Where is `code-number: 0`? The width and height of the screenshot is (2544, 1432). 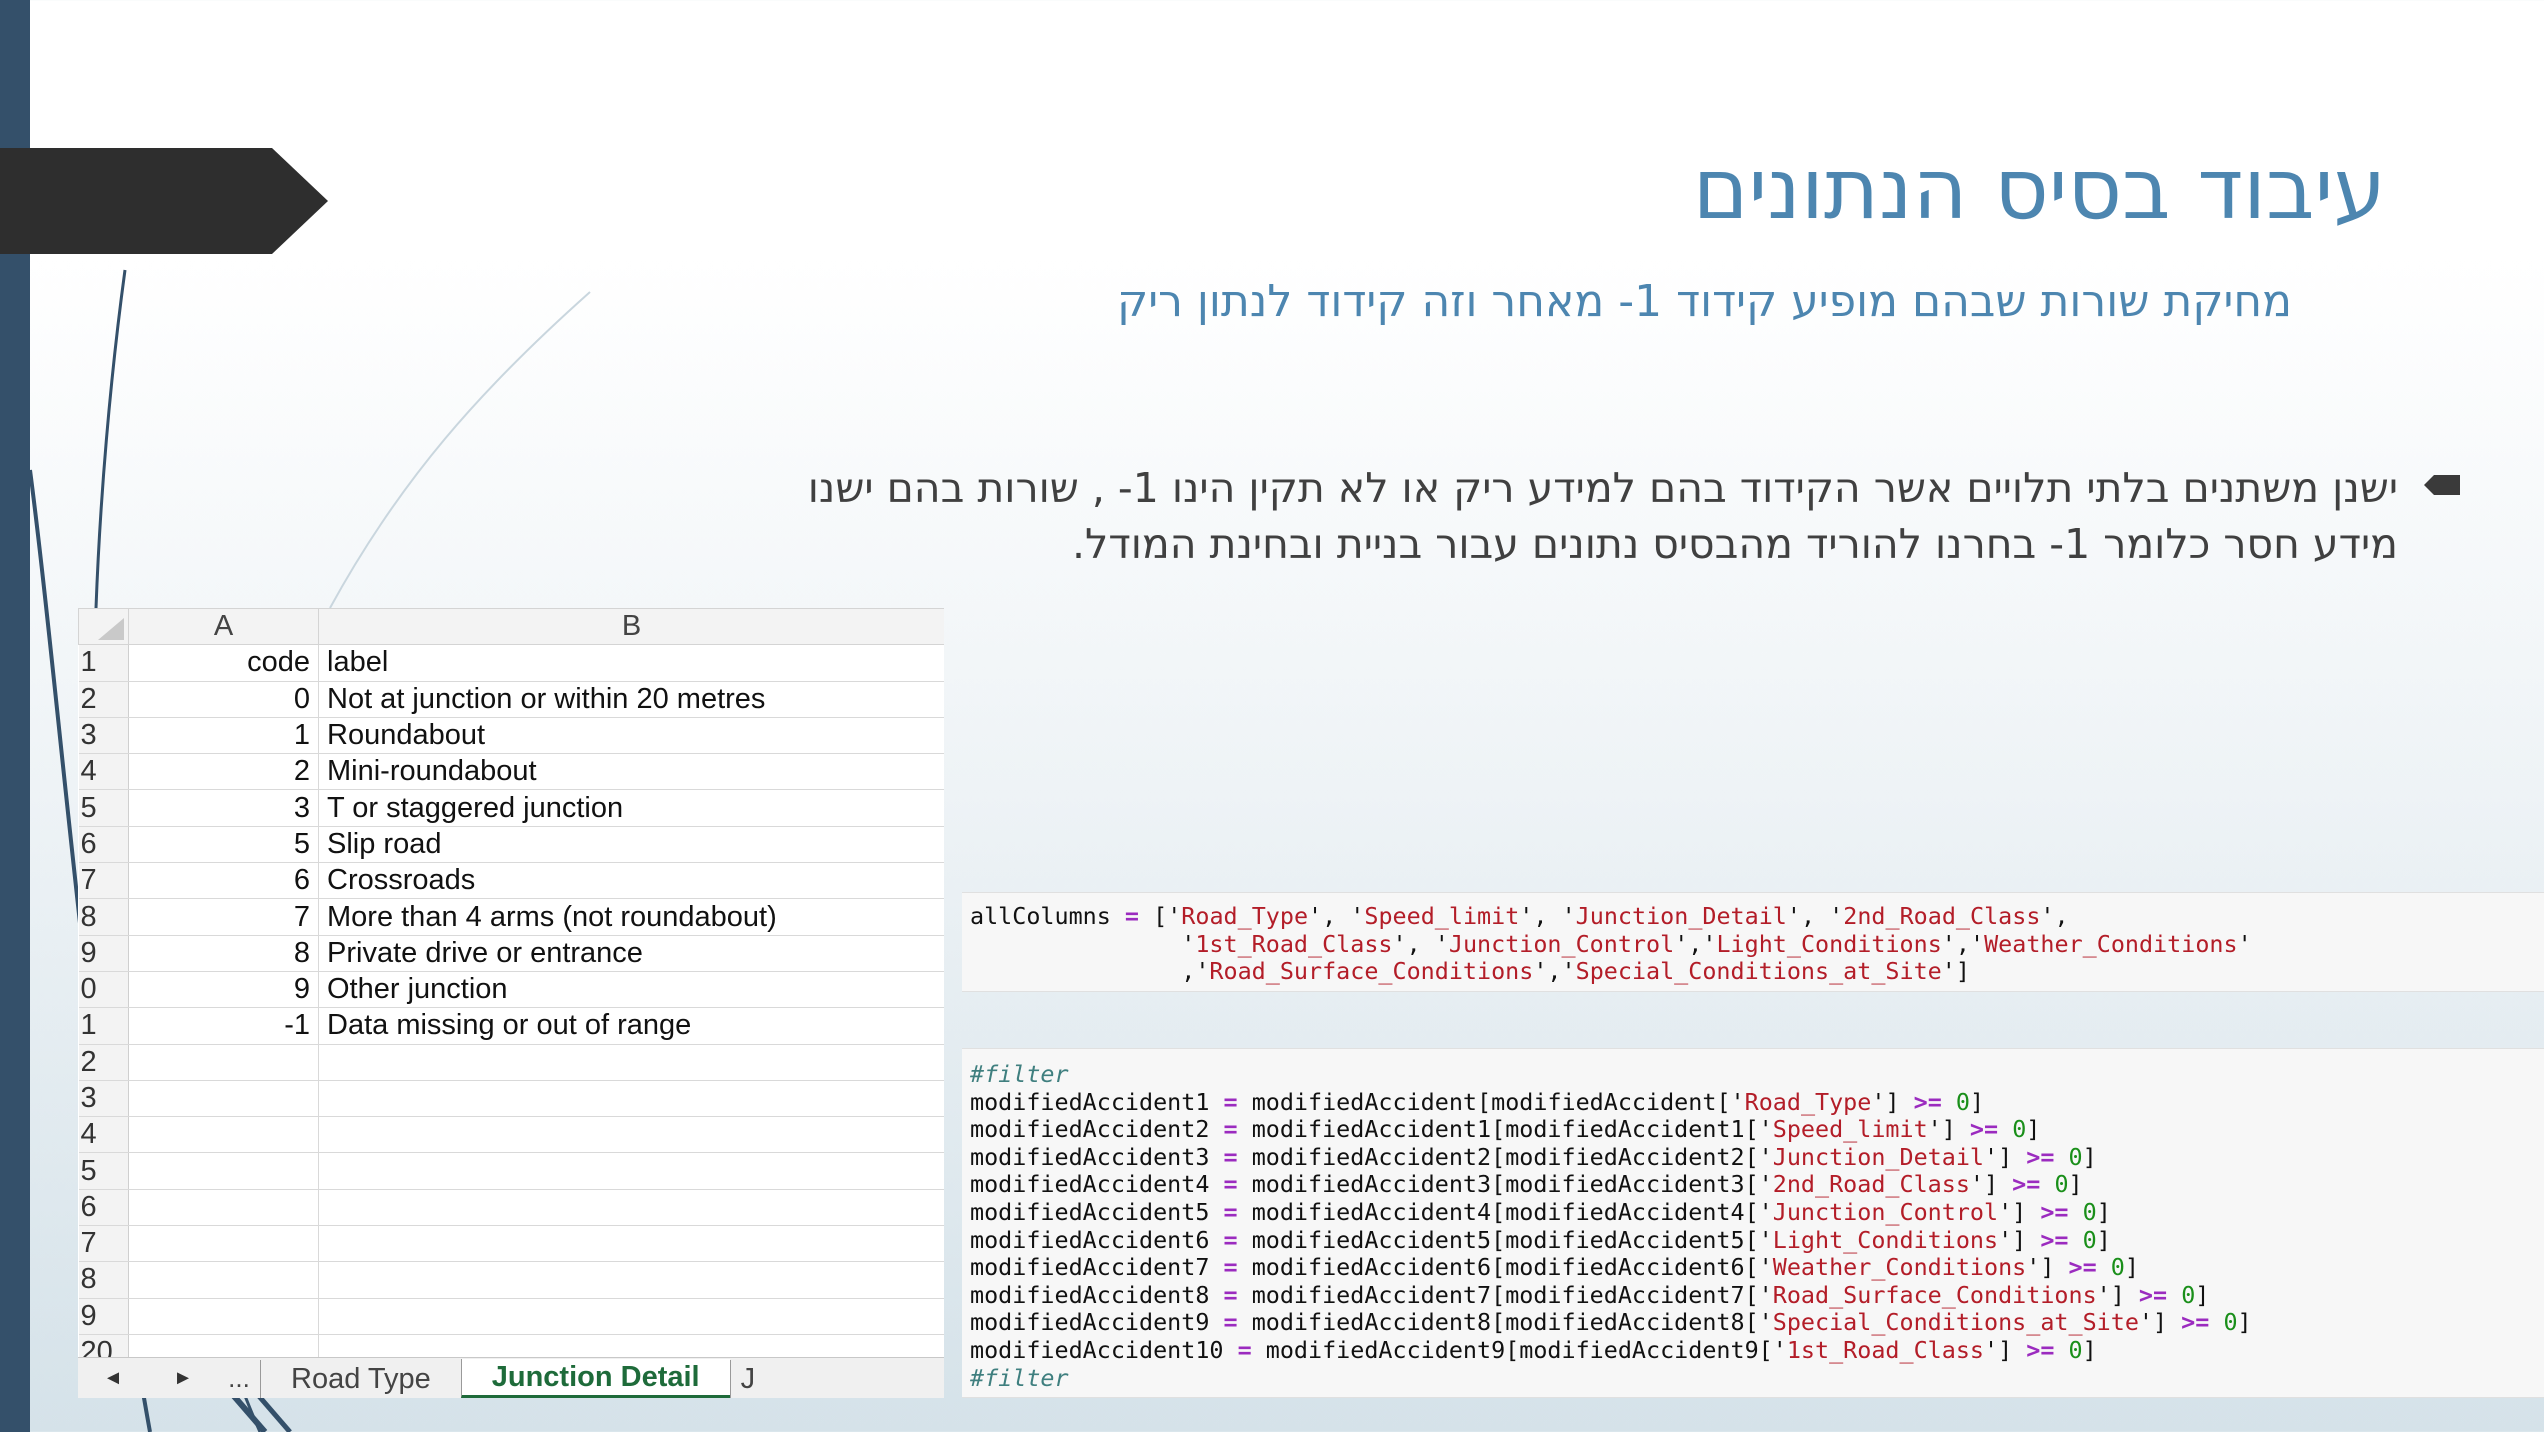 code-number: 0 is located at coordinates (2117, 1267).